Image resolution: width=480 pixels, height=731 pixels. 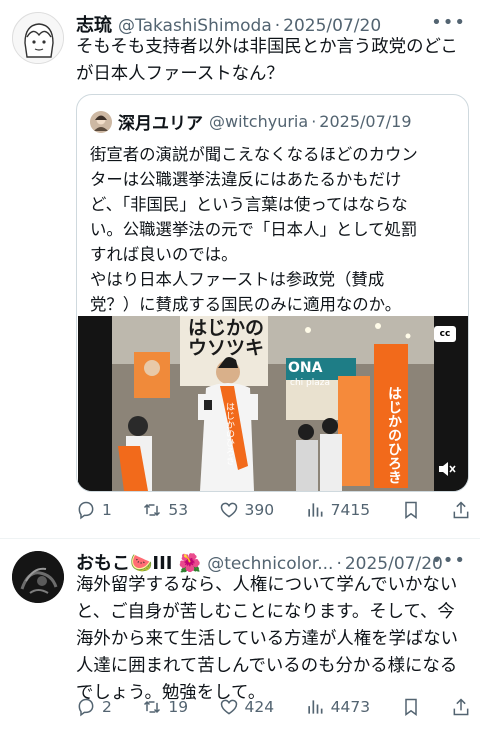 I want to click on like-button: 390, so click(x=247, y=510).